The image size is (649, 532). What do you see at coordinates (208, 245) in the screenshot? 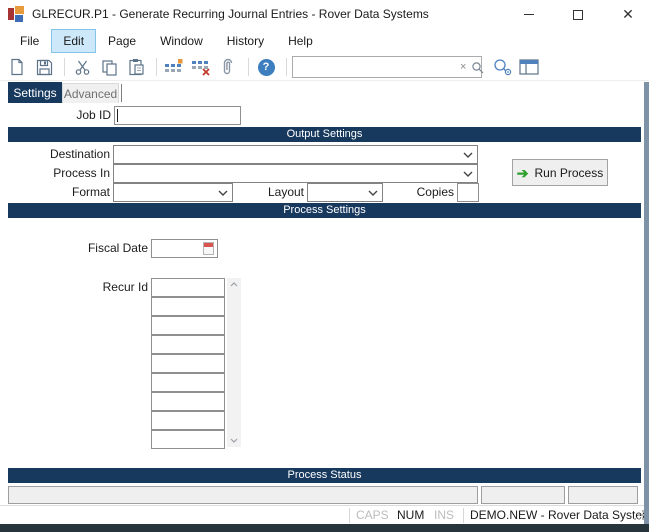
I see `calendar-icon-top` at bounding box center [208, 245].